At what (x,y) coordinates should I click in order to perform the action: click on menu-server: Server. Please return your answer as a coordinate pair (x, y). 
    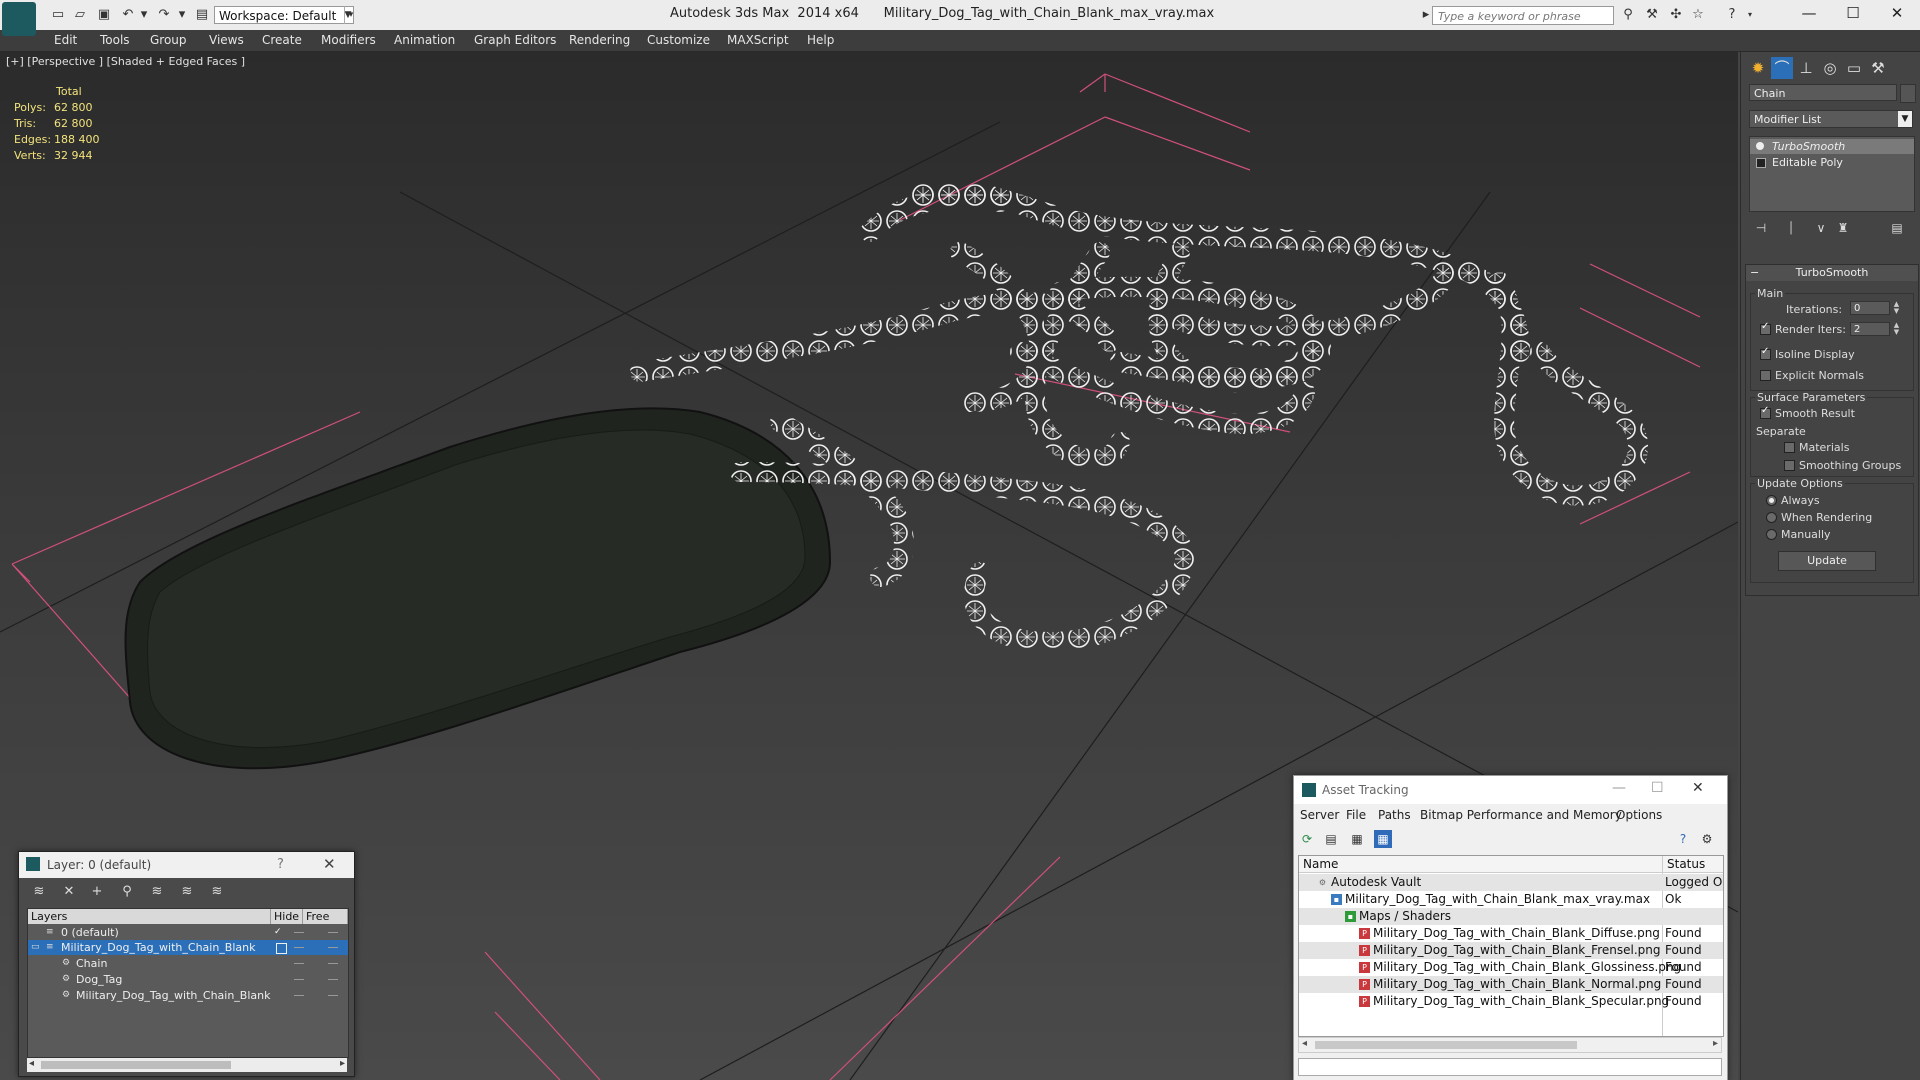
    Looking at the image, I should click on (1319, 815).